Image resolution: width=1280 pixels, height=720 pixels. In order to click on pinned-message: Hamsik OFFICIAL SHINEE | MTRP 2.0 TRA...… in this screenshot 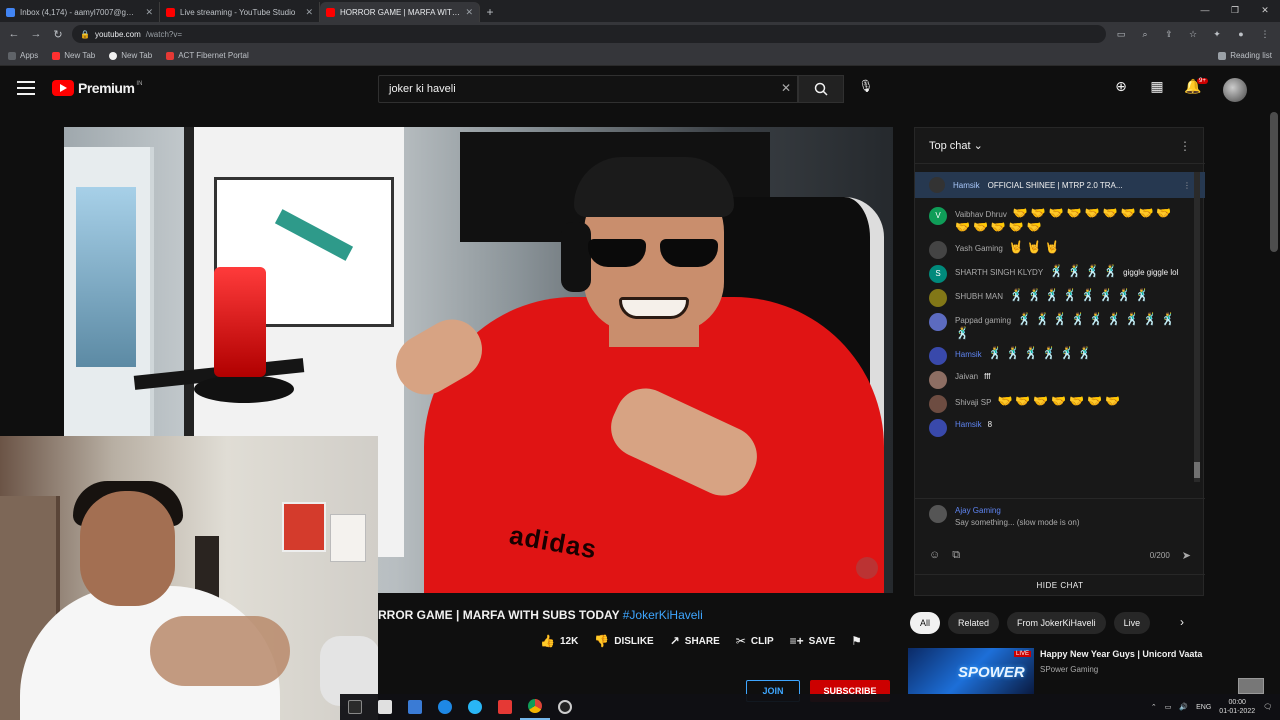, I will do `click(1060, 185)`.